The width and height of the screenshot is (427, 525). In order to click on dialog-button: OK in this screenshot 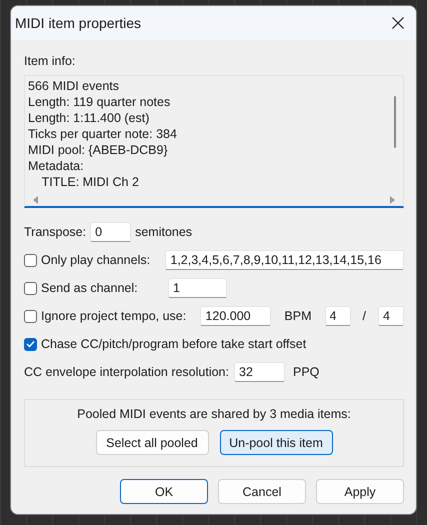, I will do `click(164, 491)`.